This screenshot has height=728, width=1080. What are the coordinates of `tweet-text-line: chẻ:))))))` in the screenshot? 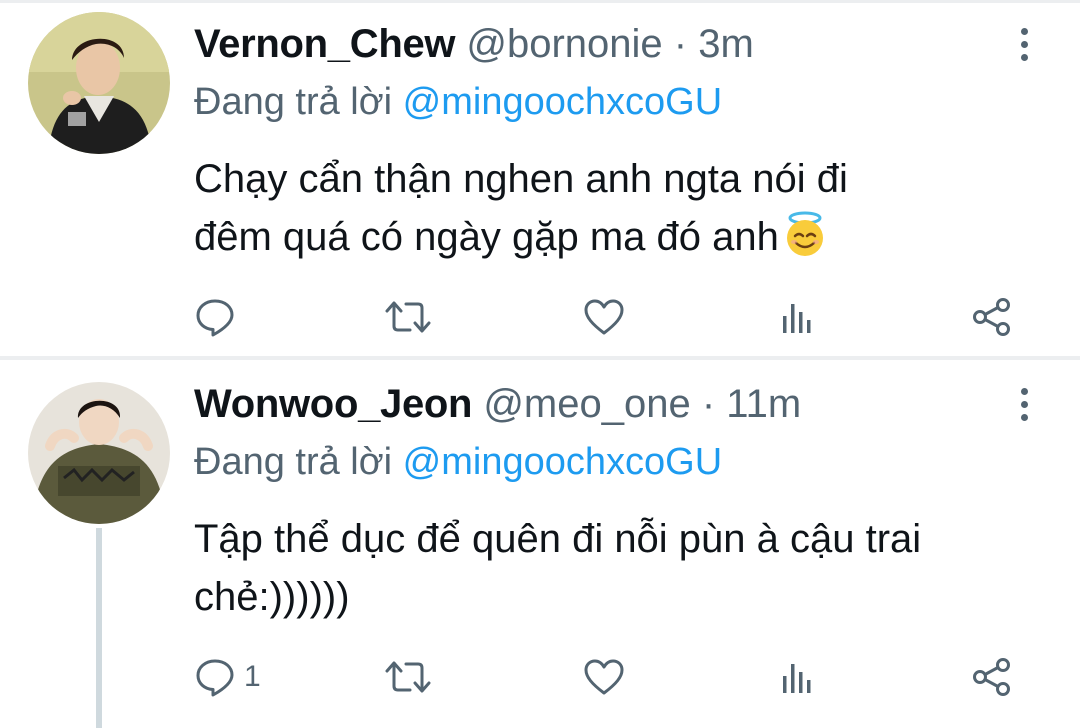 It's located at (272, 597).